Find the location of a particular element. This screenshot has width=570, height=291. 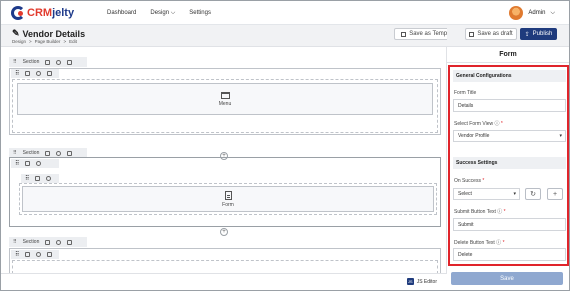

user-menu: Admin ⌵ is located at coordinates (532, 13).